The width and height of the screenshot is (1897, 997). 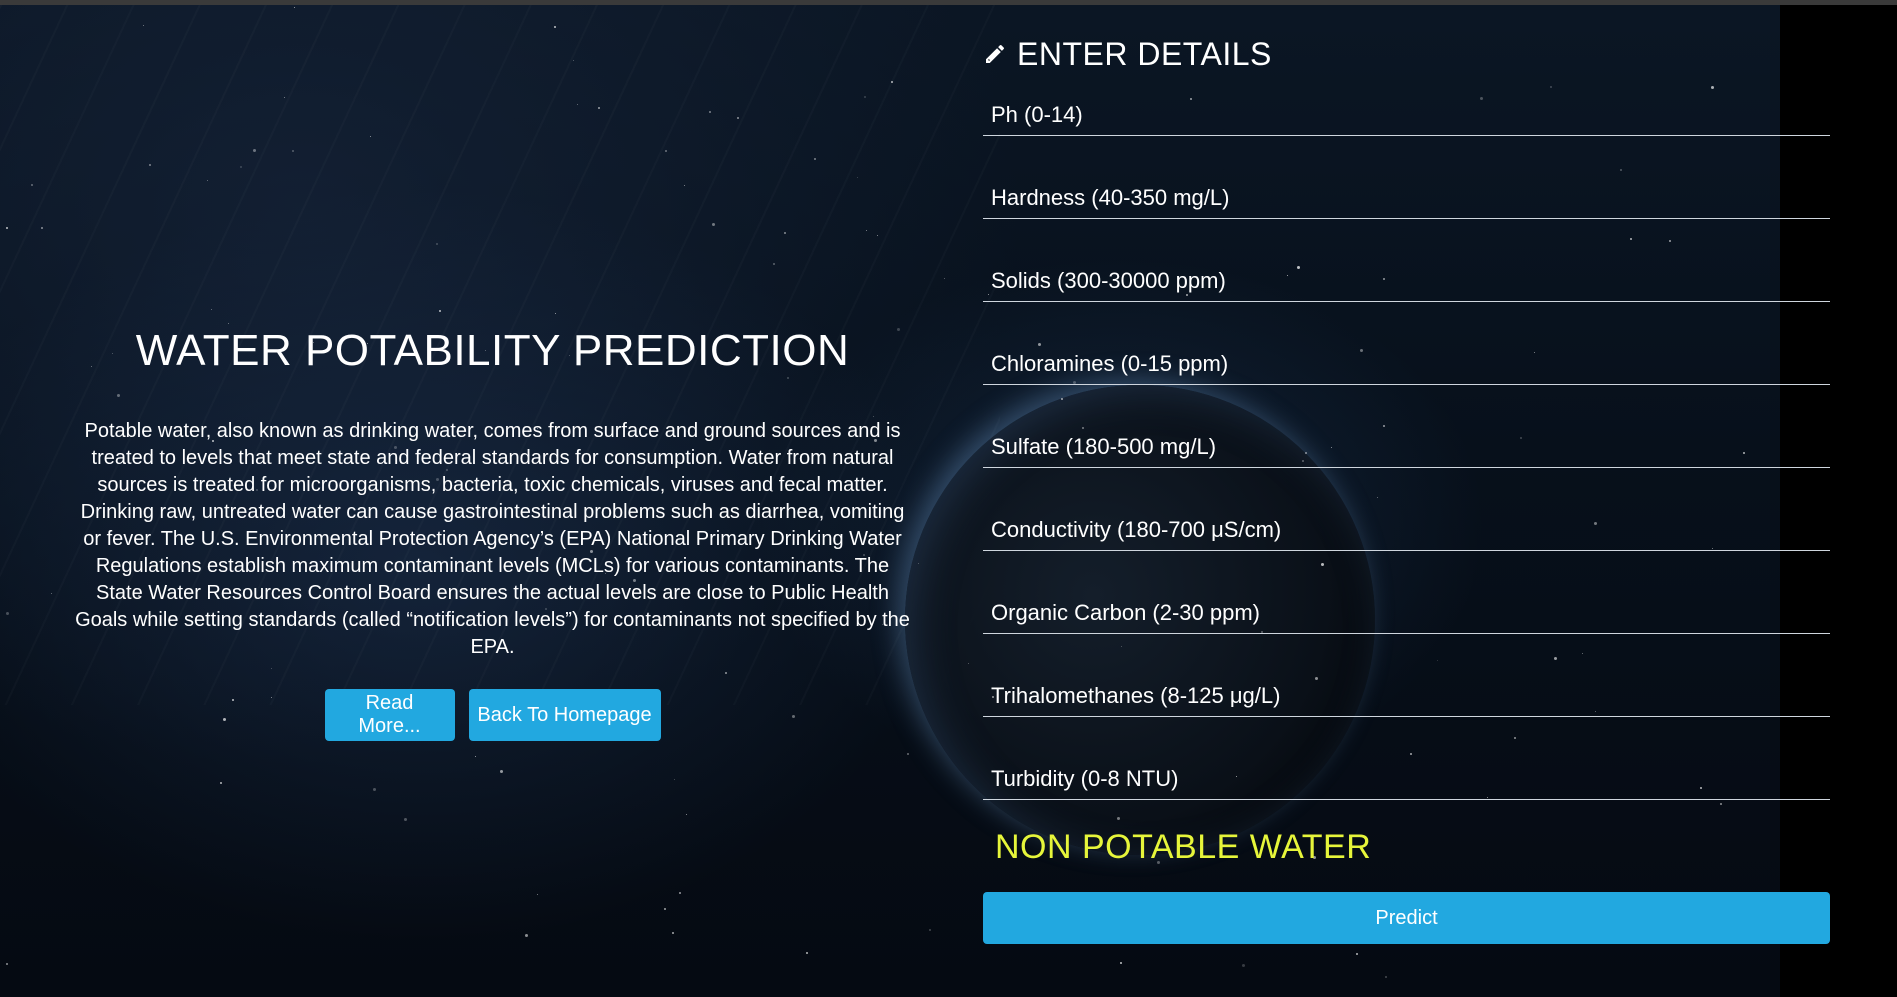 I want to click on turbidity-field, so click(x=1406, y=771).